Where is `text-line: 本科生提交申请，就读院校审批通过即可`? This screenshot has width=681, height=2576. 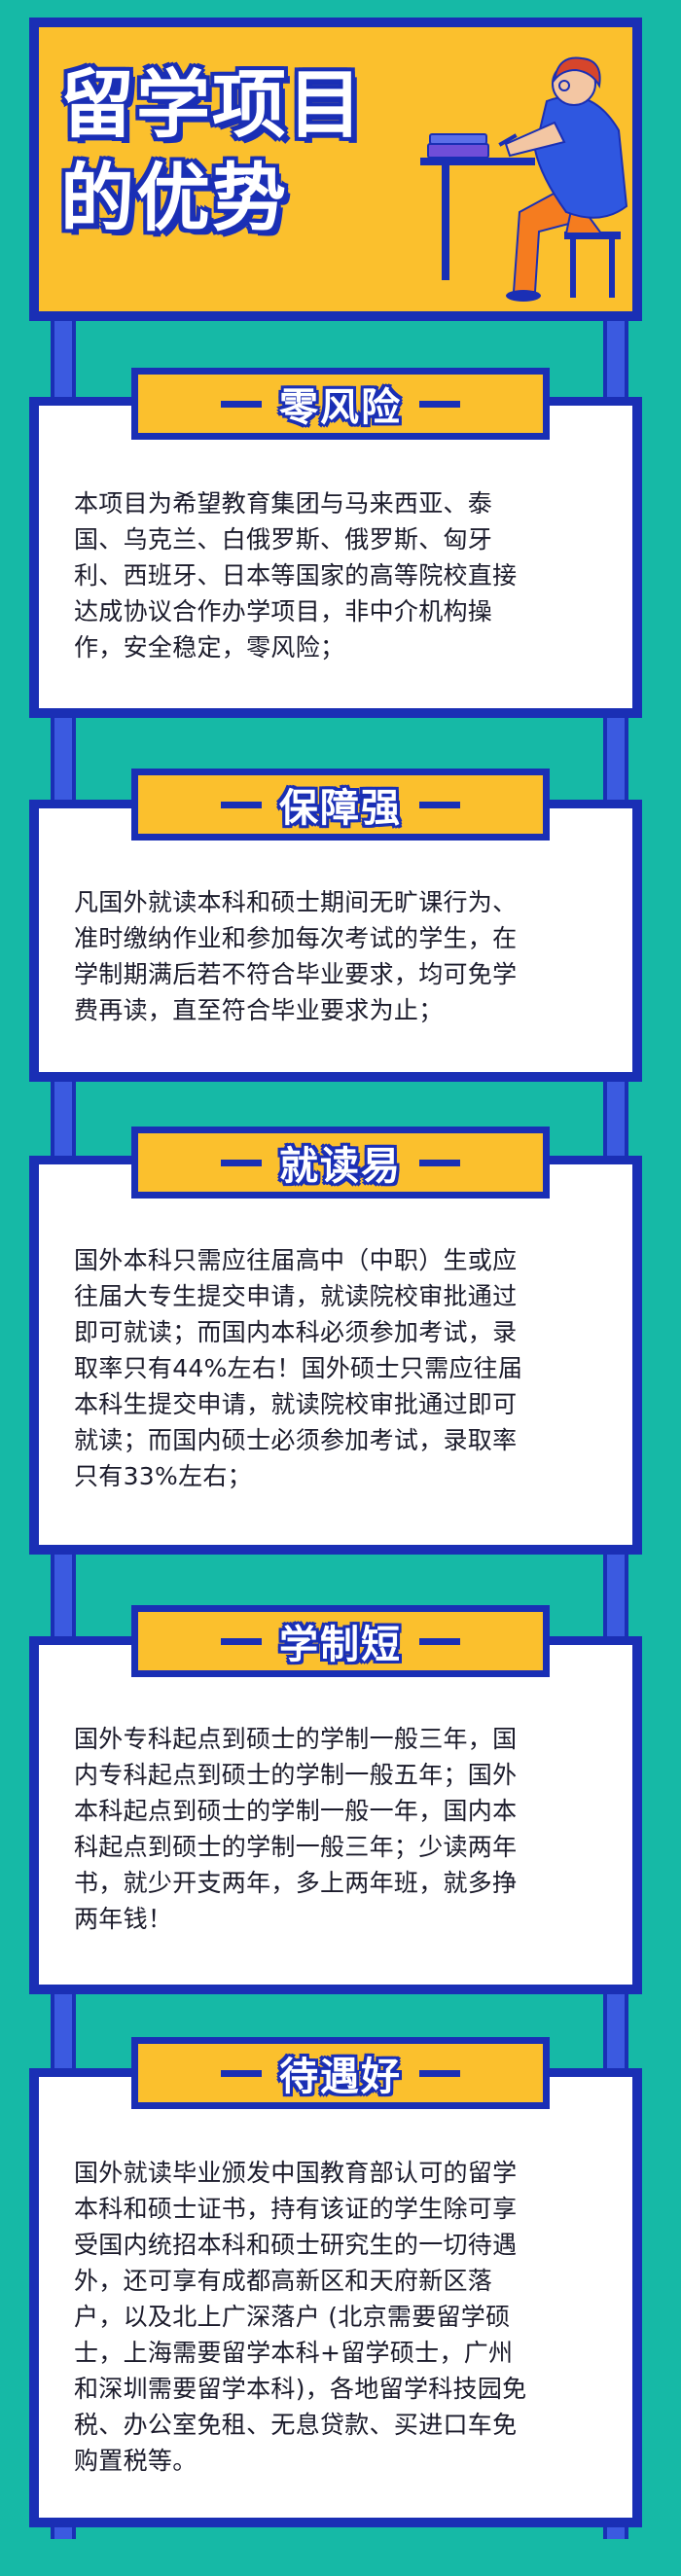 text-line: 本科生提交申请，就读院校审批通过即可 is located at coordinates (296, 1404).